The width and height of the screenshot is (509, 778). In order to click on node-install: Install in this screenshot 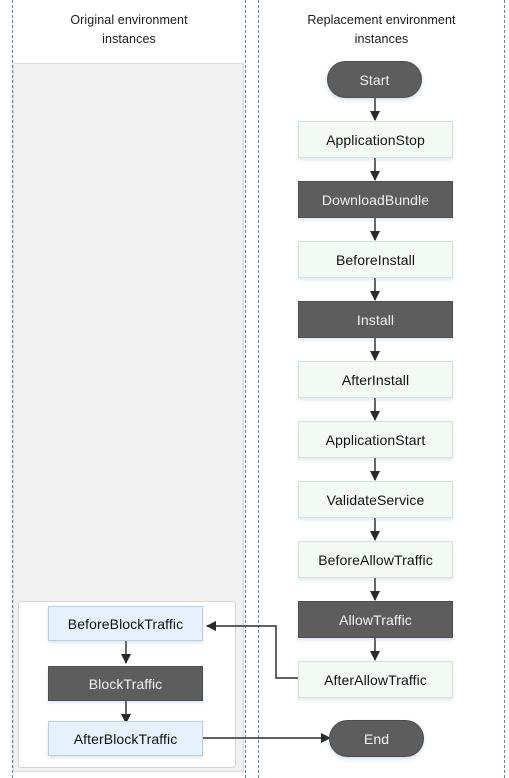, I will do `click(375, 319)`.